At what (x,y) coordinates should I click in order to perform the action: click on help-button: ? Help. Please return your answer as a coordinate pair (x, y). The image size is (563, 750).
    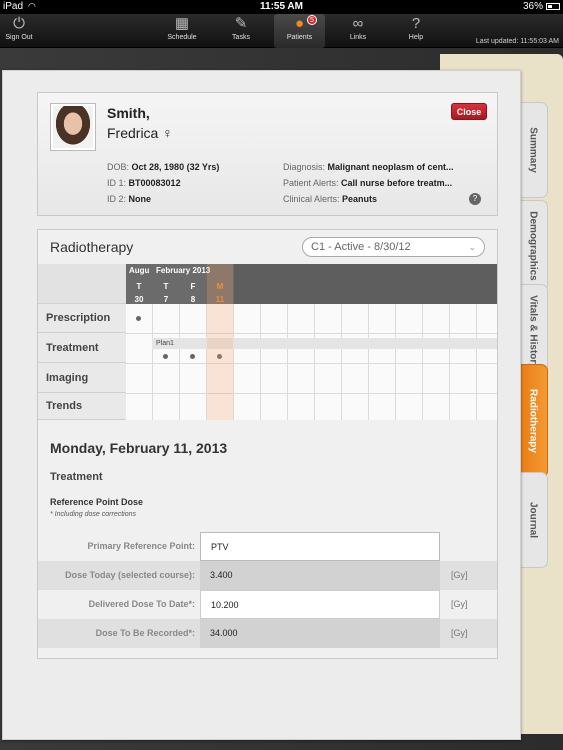
    Looking at the image, I should click on (416, 31).